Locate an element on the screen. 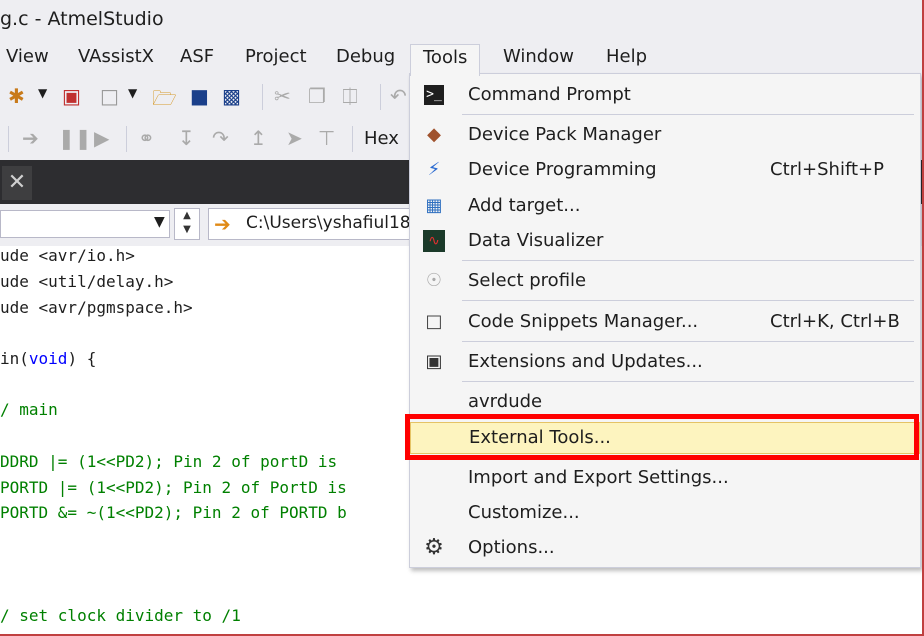 The image size is (924, 636). add-target-icon: ▦ is located at coordinates (434, 205).